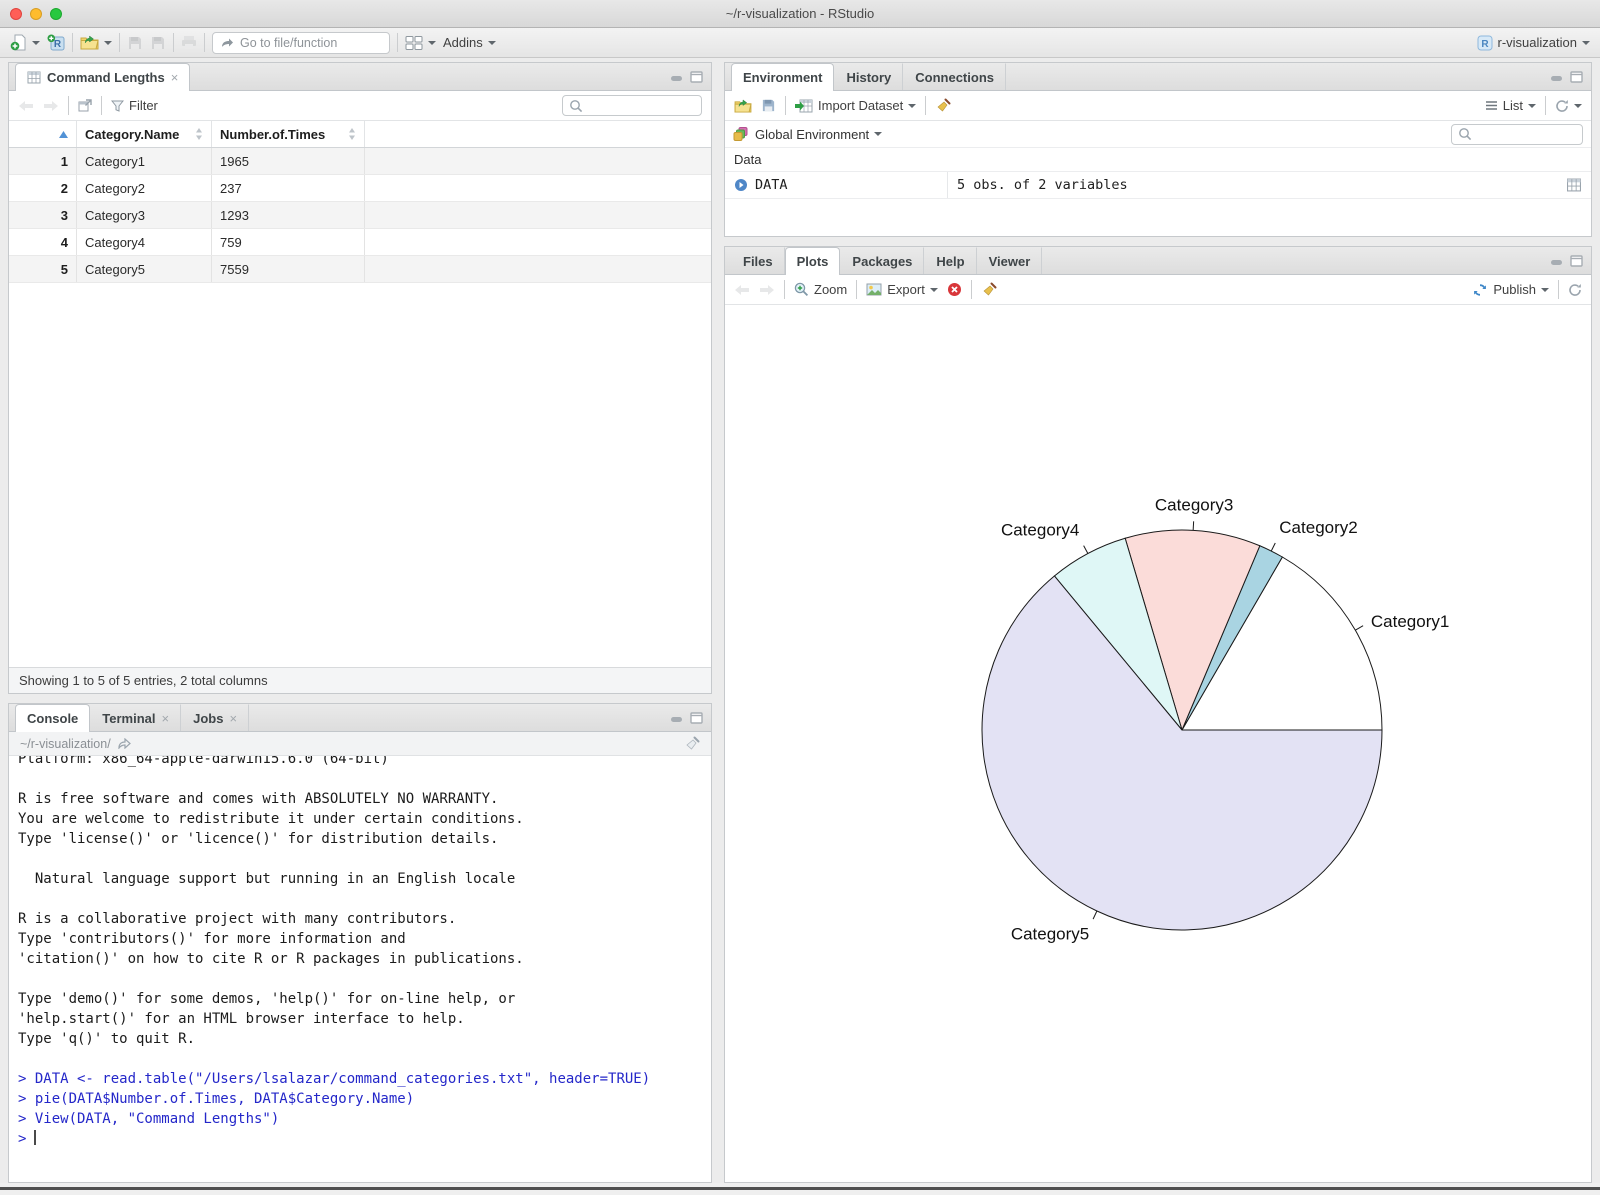 The height and width of the screenshot is (1195, 1600). I want to click on tab-command-lengths: Command Lengths ×, so click(103, 77).